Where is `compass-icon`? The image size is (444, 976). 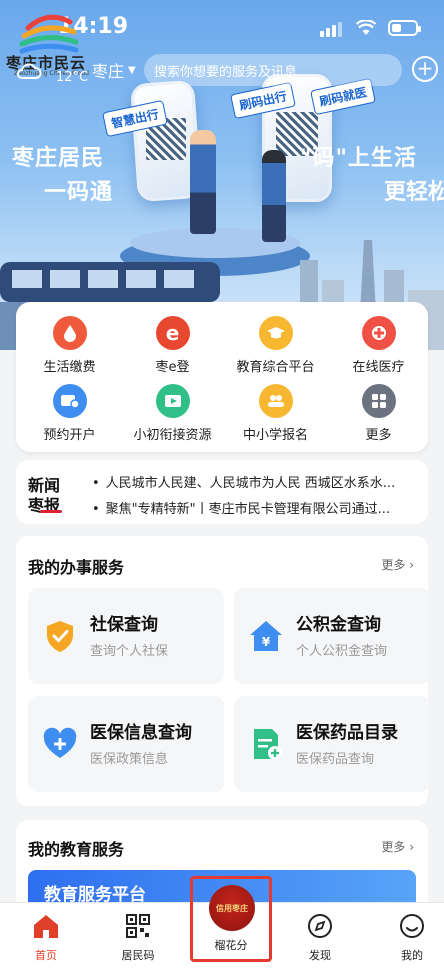
compass-icon is located at coordinates (320, 926).